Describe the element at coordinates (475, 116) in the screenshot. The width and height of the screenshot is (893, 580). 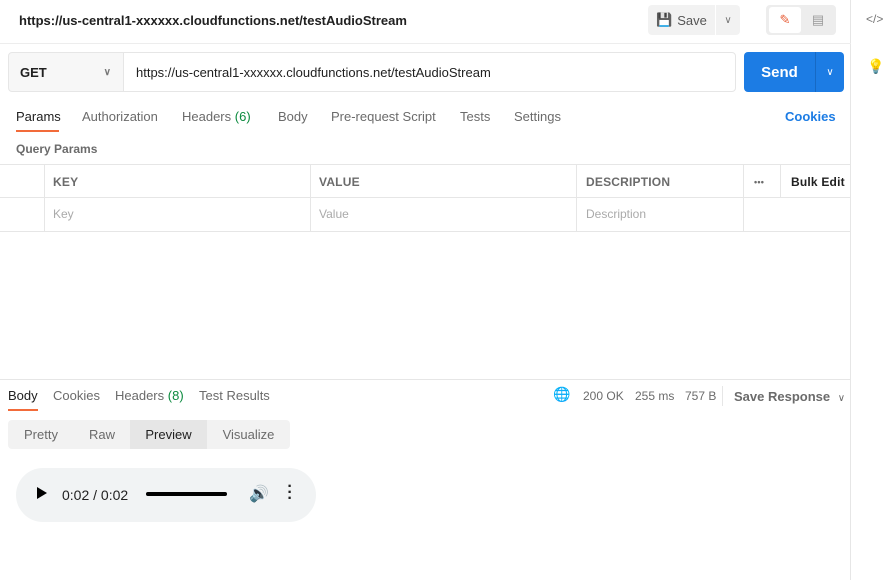
I see `tab-tests: Tests` at that location.